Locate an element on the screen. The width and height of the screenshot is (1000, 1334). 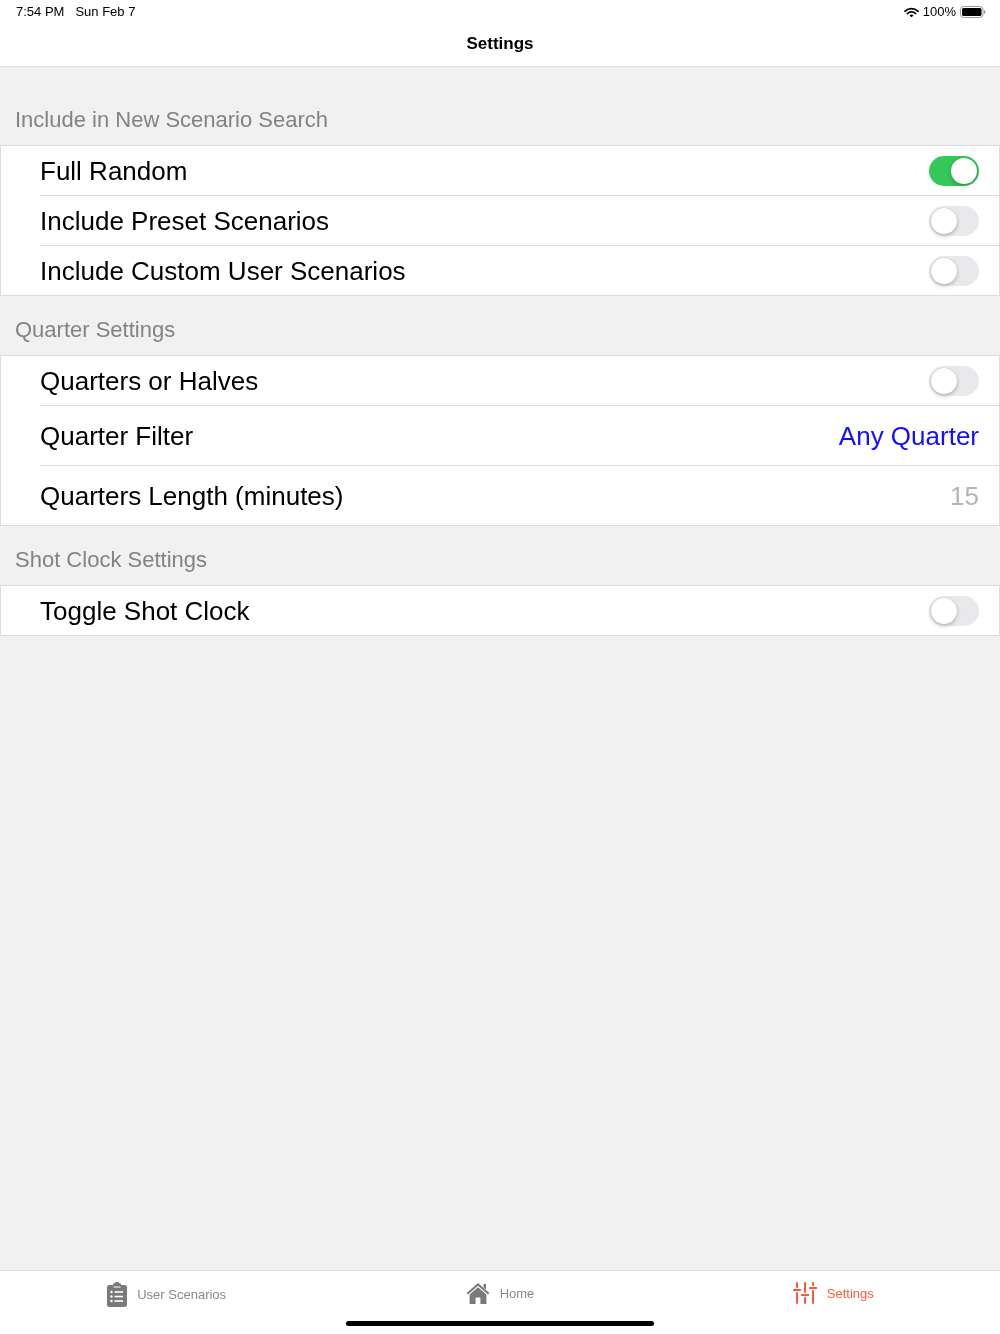
wifi-icon is located at coordinates (911, 12).